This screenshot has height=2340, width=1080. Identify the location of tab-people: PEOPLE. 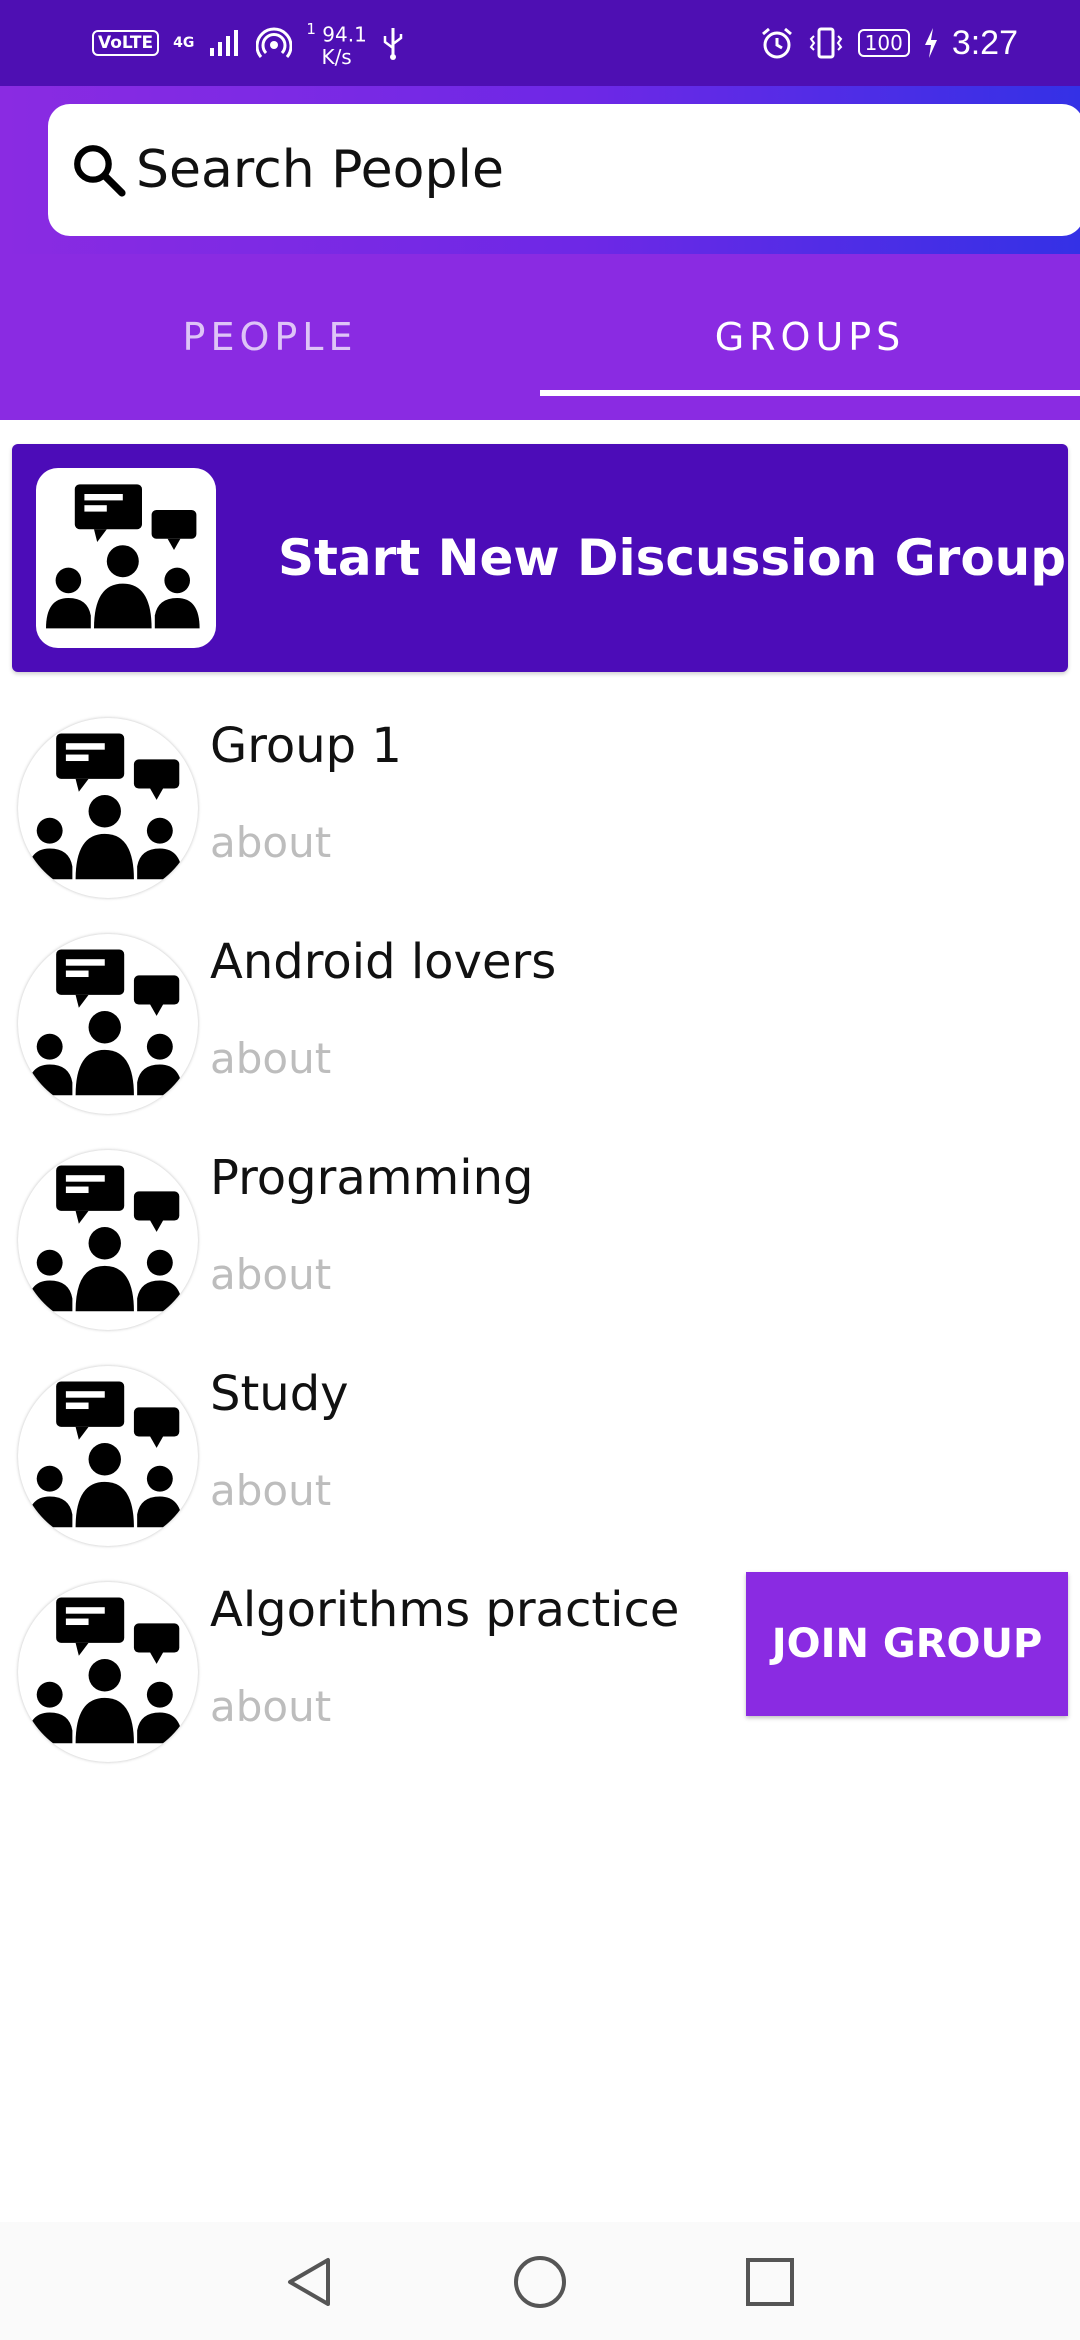
(270, 337).